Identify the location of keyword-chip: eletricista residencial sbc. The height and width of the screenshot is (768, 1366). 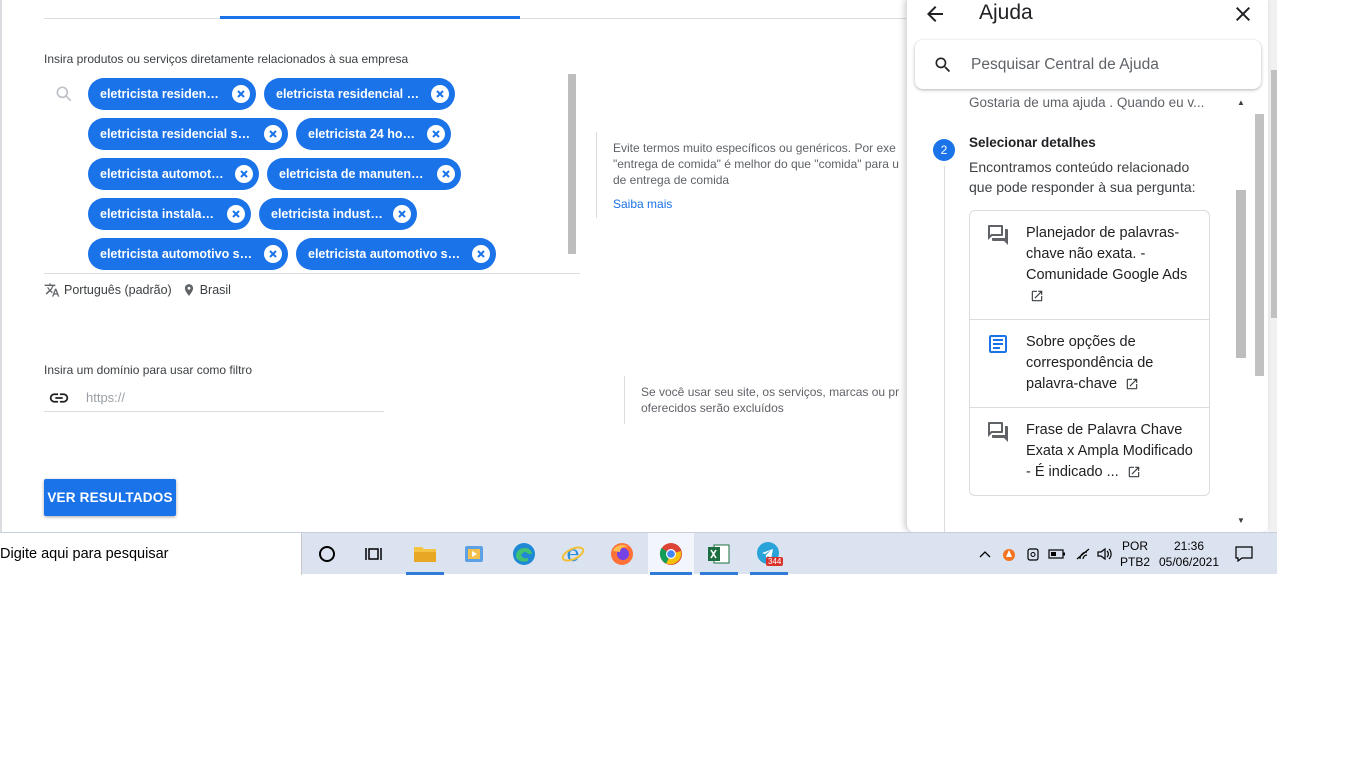
(359, 94).